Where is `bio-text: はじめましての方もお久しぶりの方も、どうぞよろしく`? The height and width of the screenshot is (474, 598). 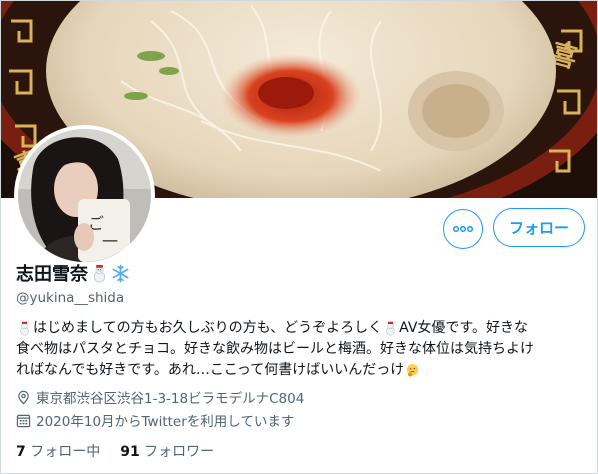 bio-text: はじめましての方もお久しぶりの方も、どうぞよろしく is located at coordinates (208, 328).